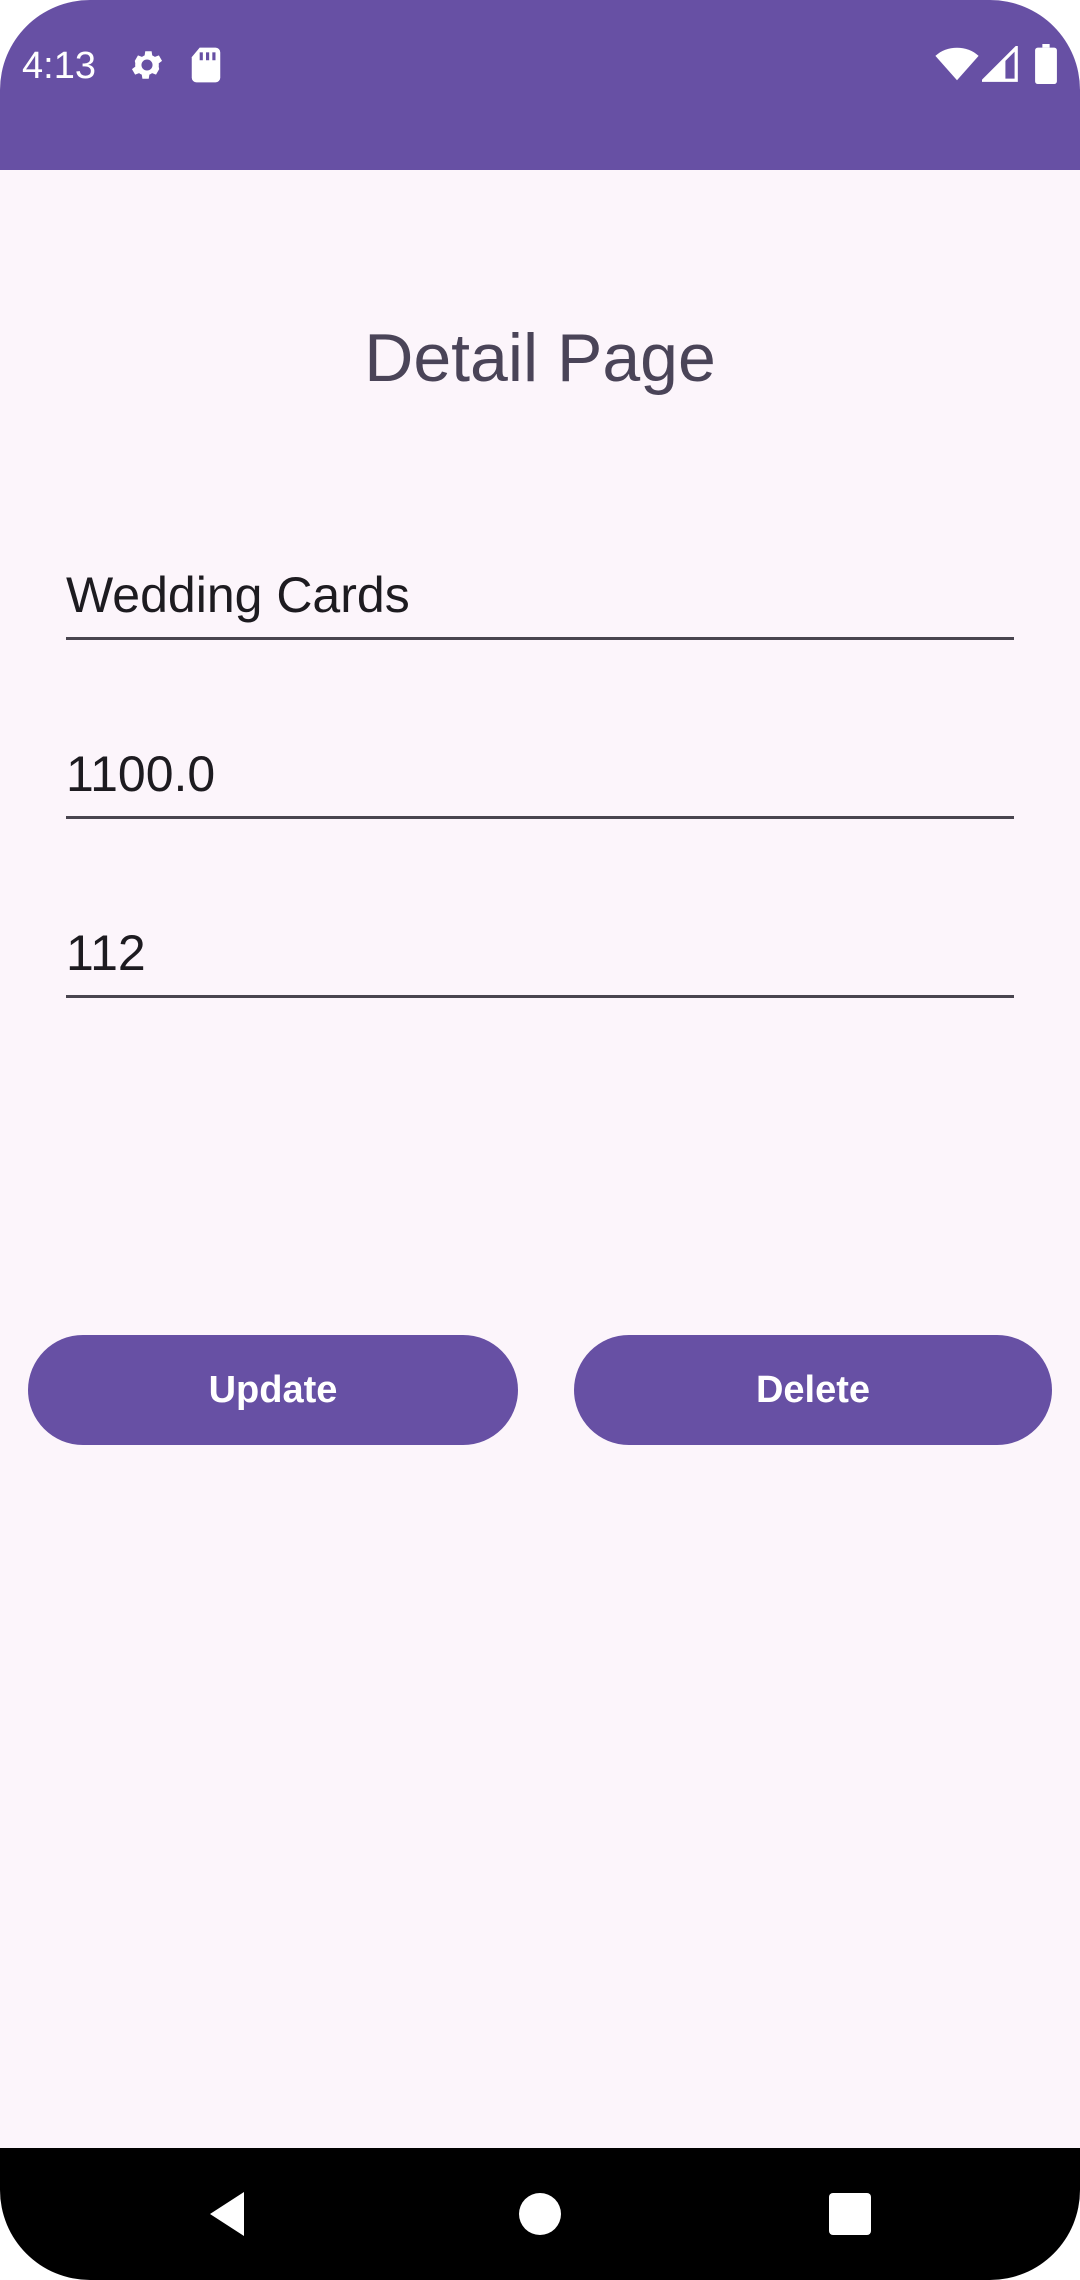 This screenshot has width=1080, height=2280. I want to click on name-field, so click(540, 599).